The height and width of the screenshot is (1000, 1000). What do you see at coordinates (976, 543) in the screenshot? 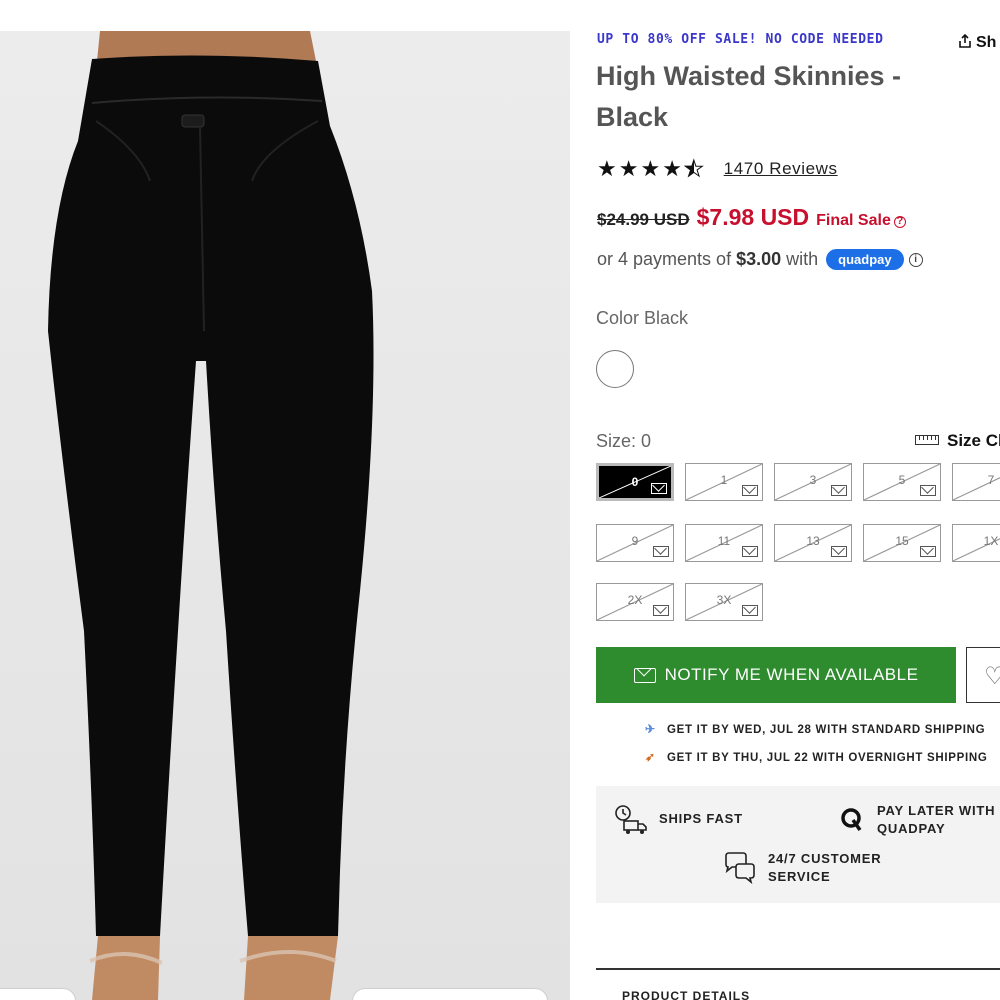
I see `size-option-1x: 1X` at bounding box center [976, 543].